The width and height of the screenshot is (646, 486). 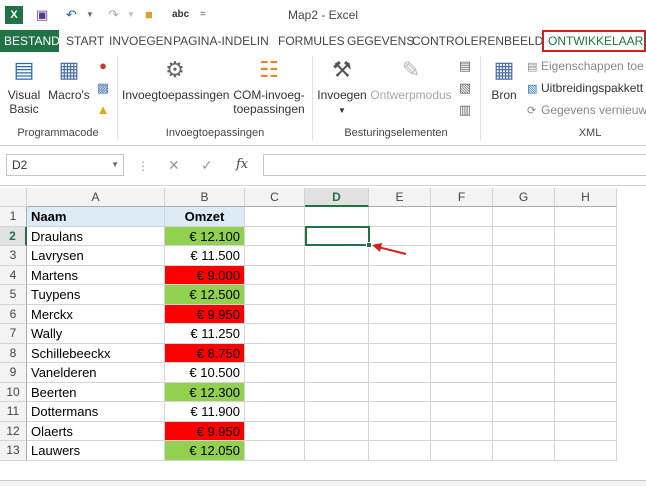 I want to click on formula-input, so click(x=454, y=165).